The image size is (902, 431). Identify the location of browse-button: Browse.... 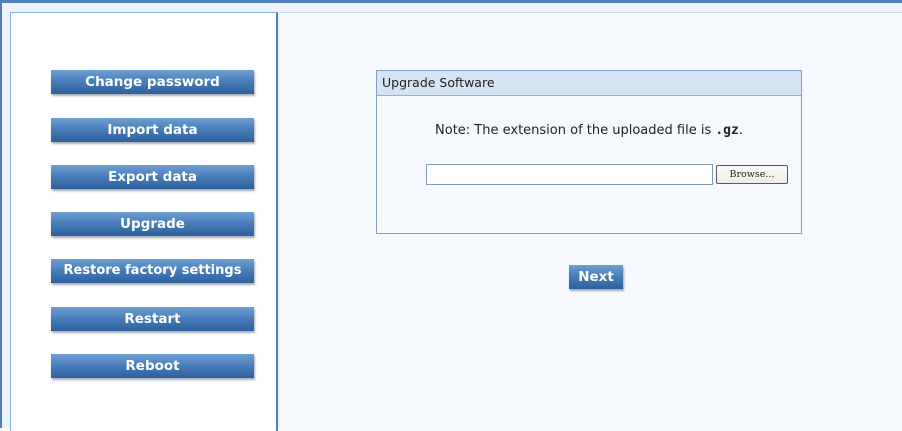
(752, 174).